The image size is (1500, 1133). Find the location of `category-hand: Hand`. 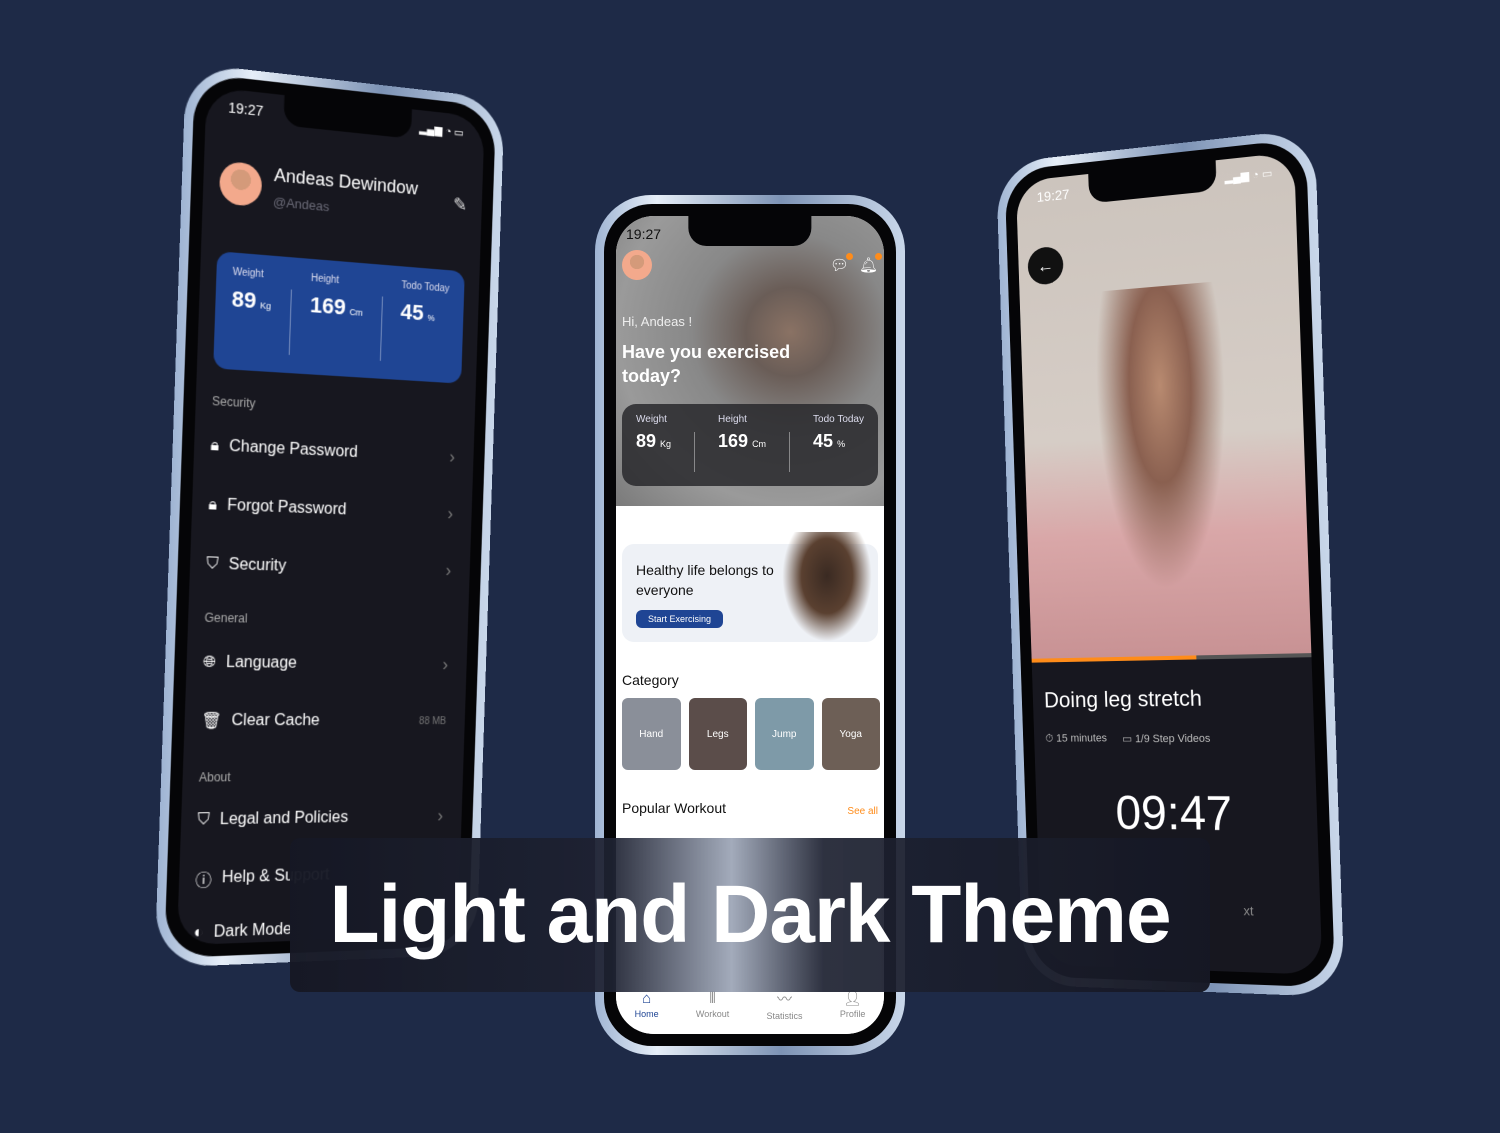

category-hand: Hand is located at coordinates (651, 734).